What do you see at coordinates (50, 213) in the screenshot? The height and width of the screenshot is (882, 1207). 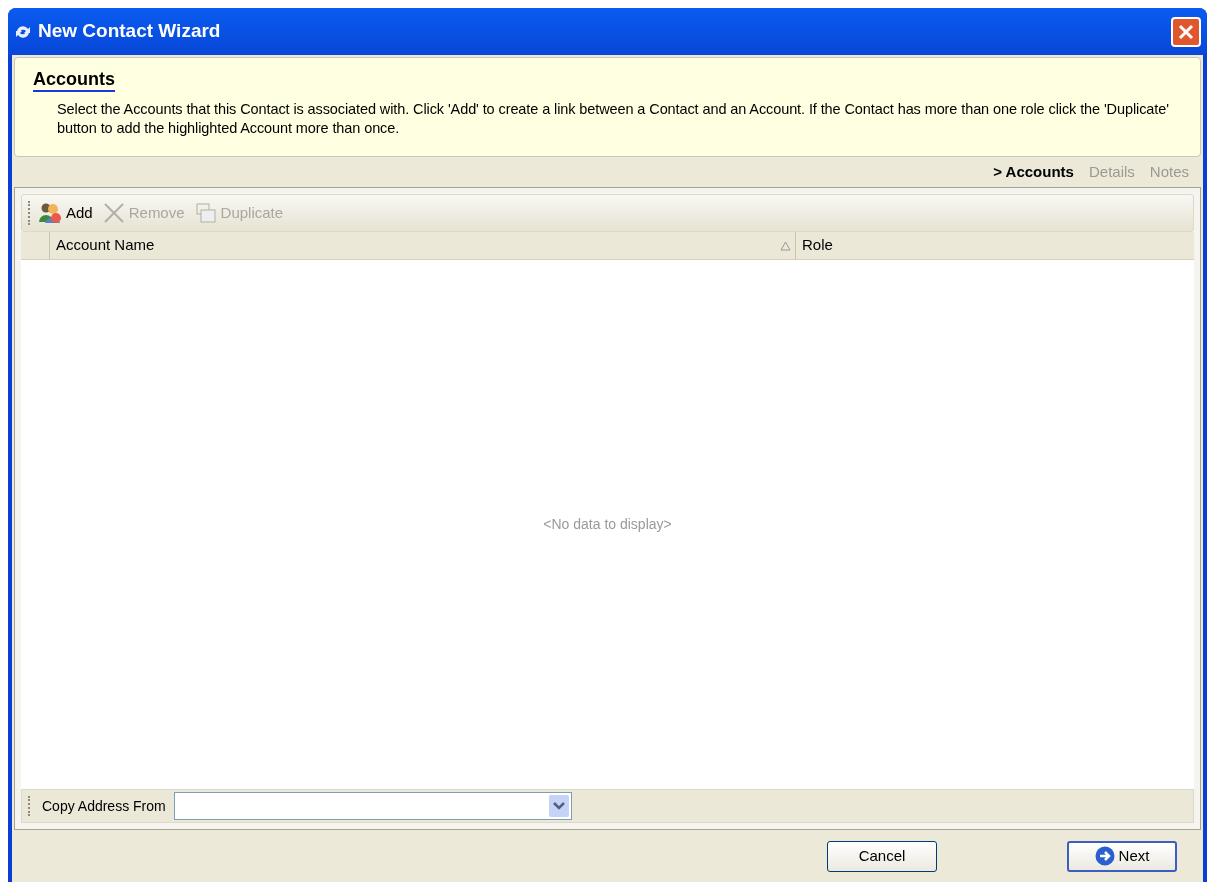 I see `people-icon` at bounding box center [50, 213].